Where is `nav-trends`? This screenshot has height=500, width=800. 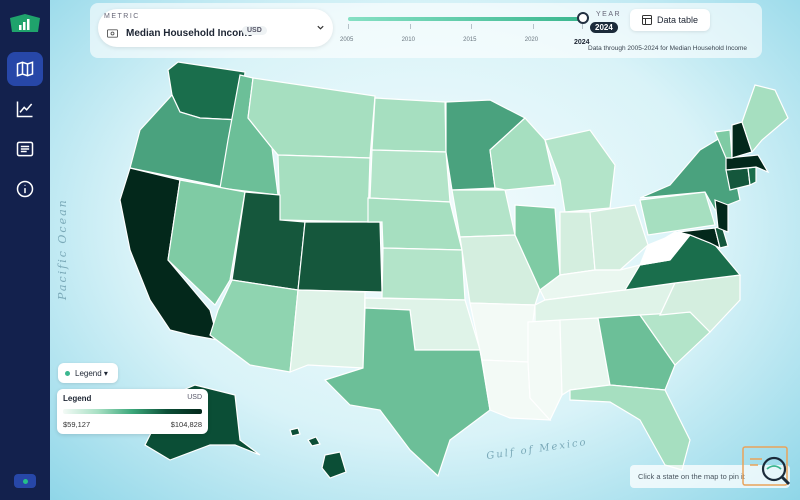 nav-trends is located at coordinates (25, 109).